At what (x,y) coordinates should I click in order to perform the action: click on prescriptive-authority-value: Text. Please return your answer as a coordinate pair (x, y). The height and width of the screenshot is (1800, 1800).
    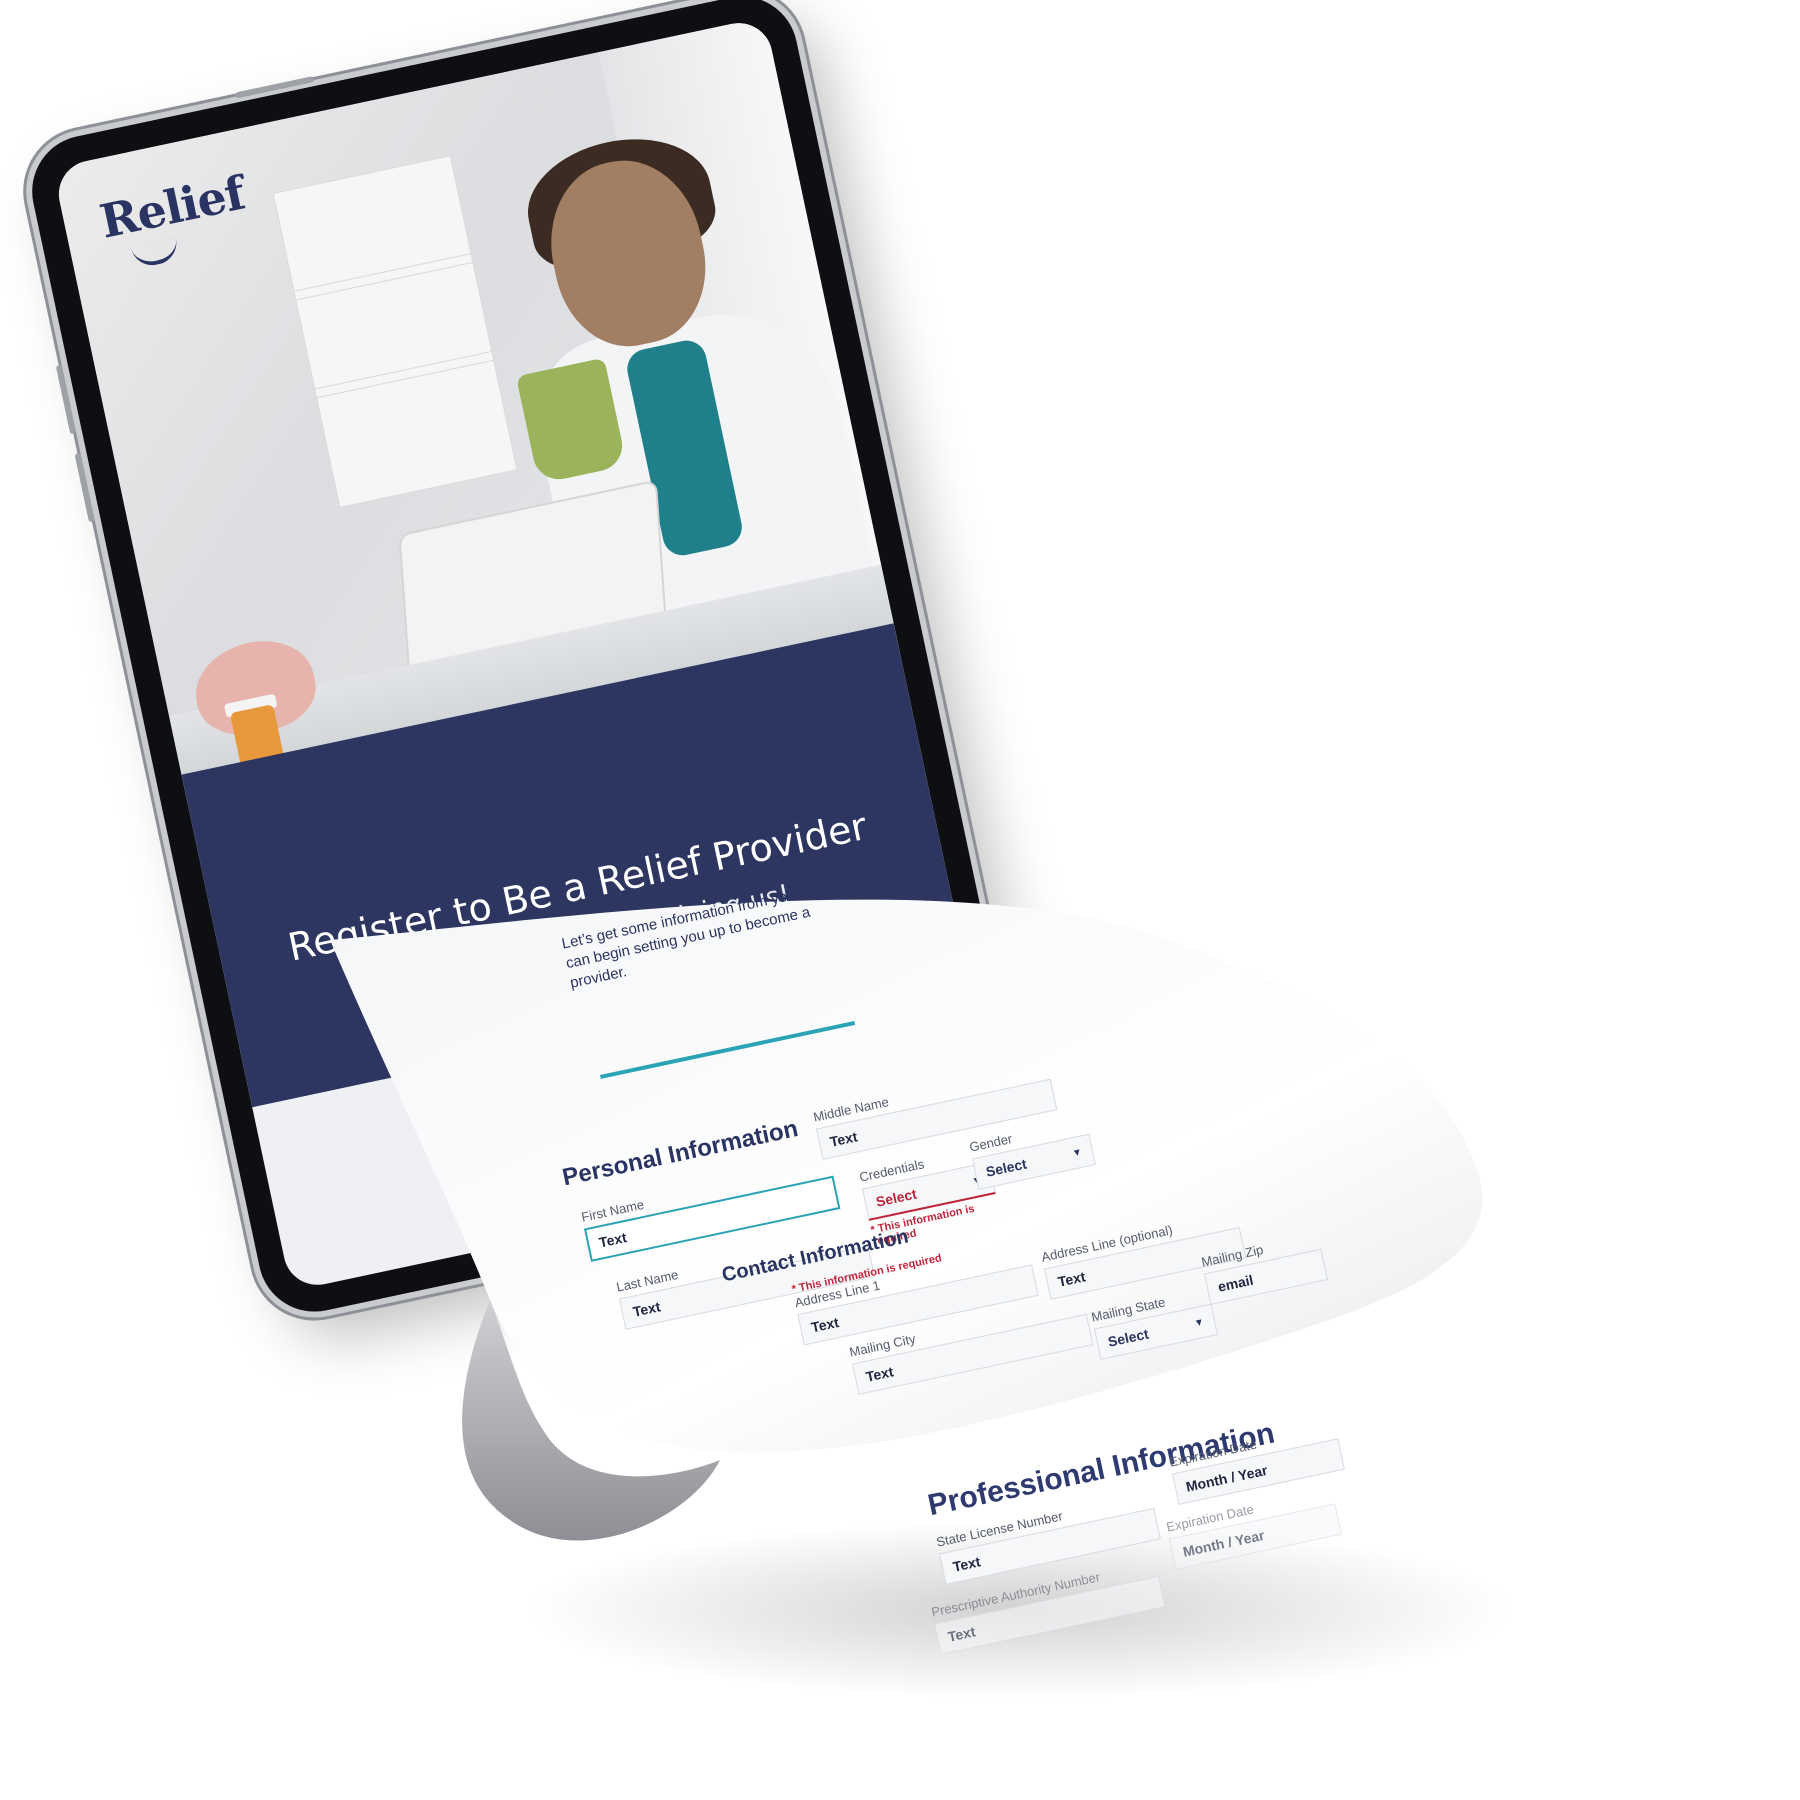
    Looking at the image, I should click on (961, 1634).